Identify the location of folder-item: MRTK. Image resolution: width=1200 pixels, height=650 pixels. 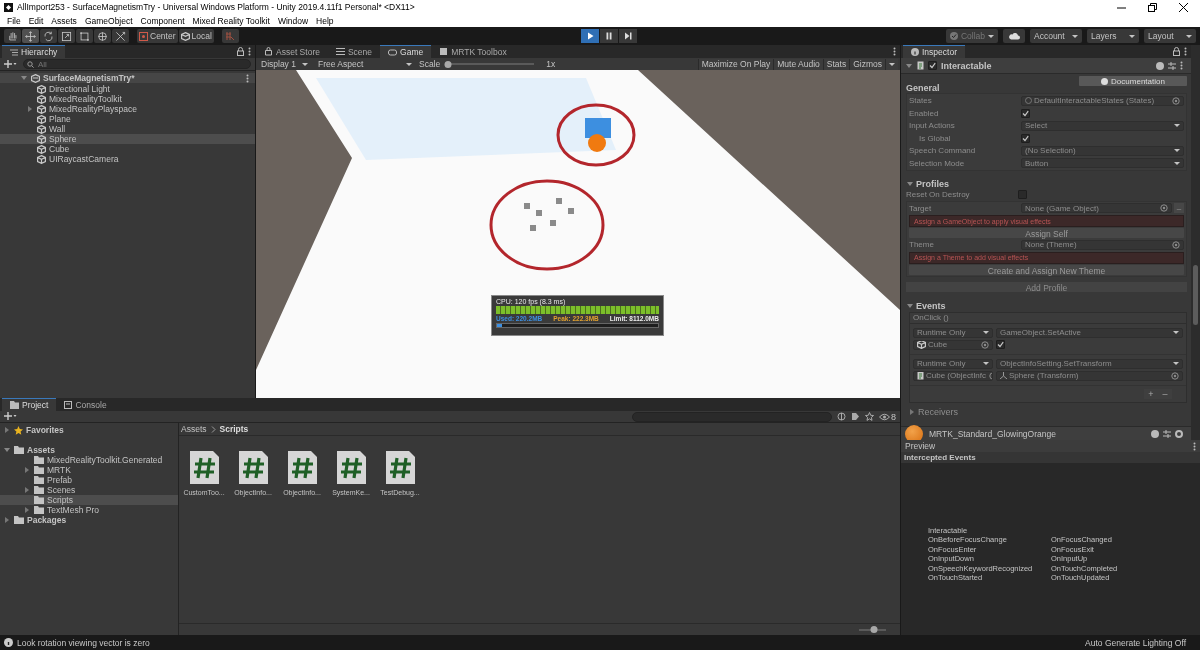
(89, 470).